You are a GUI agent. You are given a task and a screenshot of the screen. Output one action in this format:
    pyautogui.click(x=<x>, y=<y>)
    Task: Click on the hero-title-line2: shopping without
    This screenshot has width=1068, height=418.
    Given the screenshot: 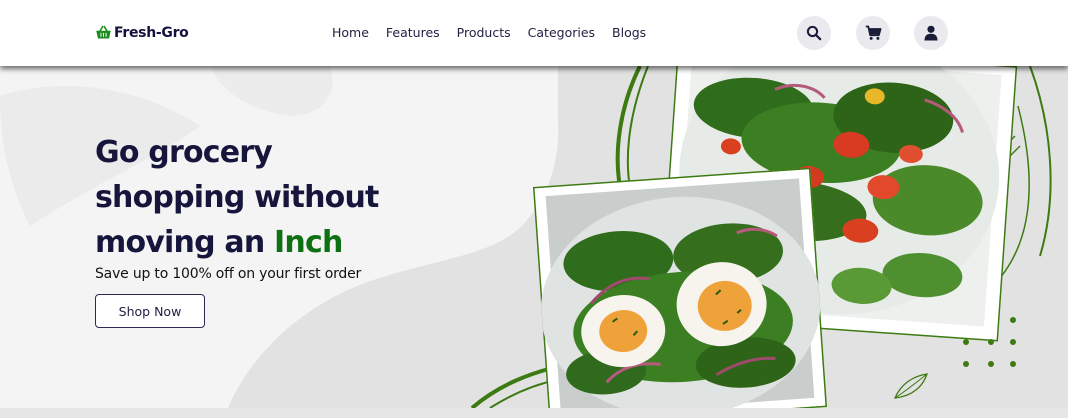 What is the action you would take?
    pyautogui.click(x=237, y=197)
    